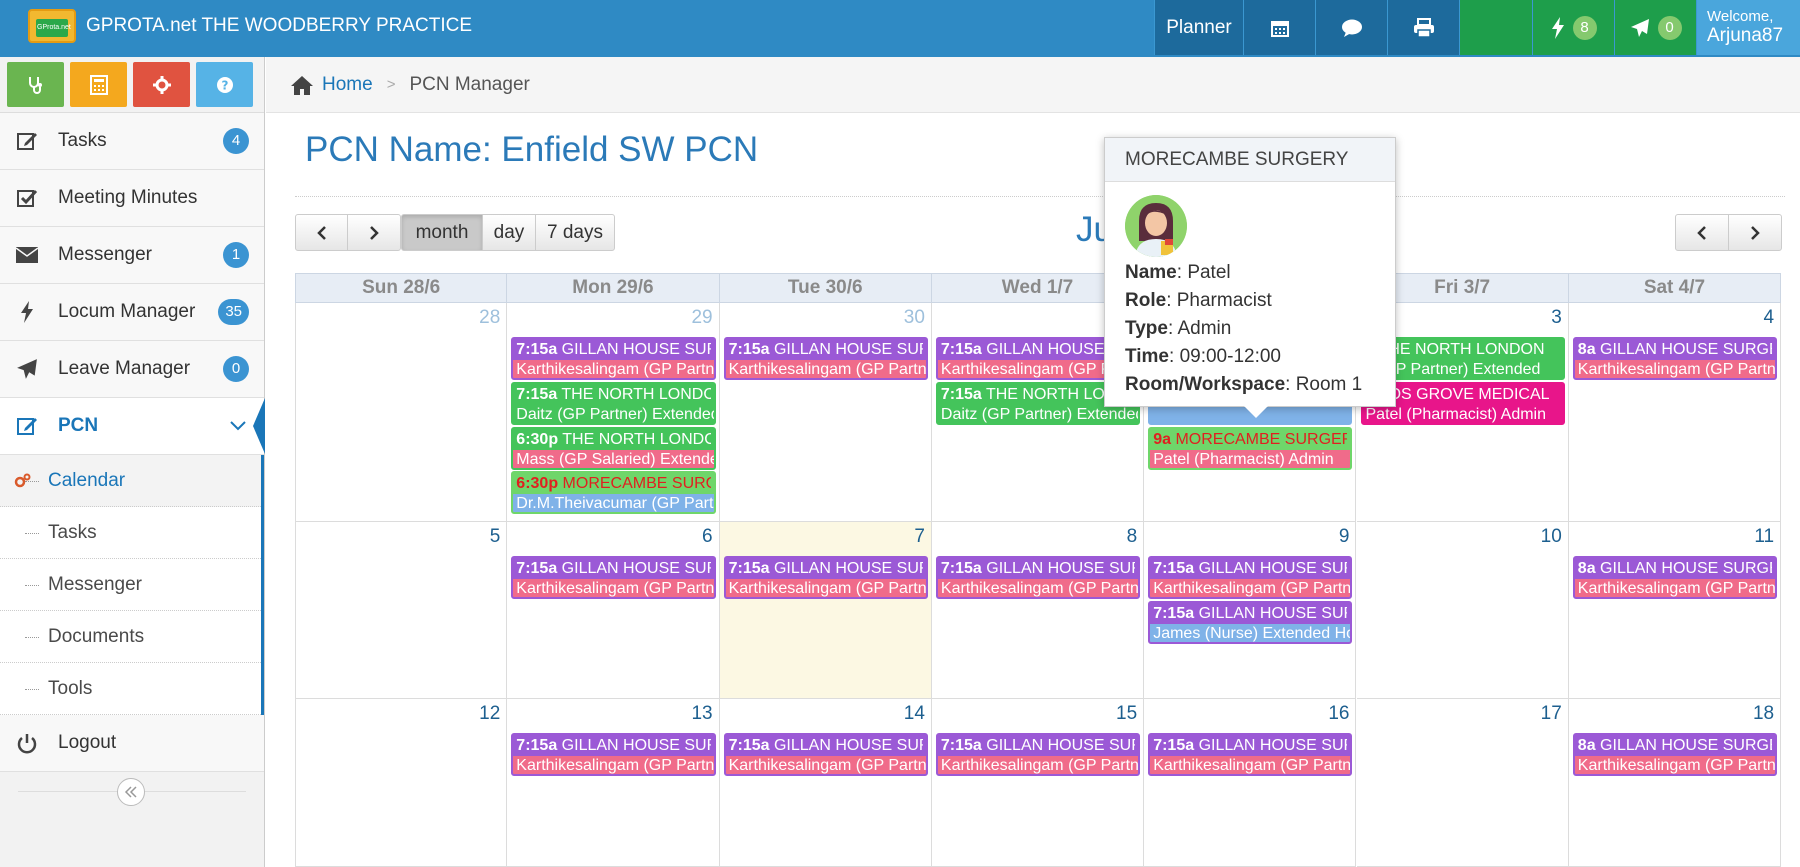 This screenshot has width=1800, height=867. I want to click on day-cell: 15, so click(1038, 783).